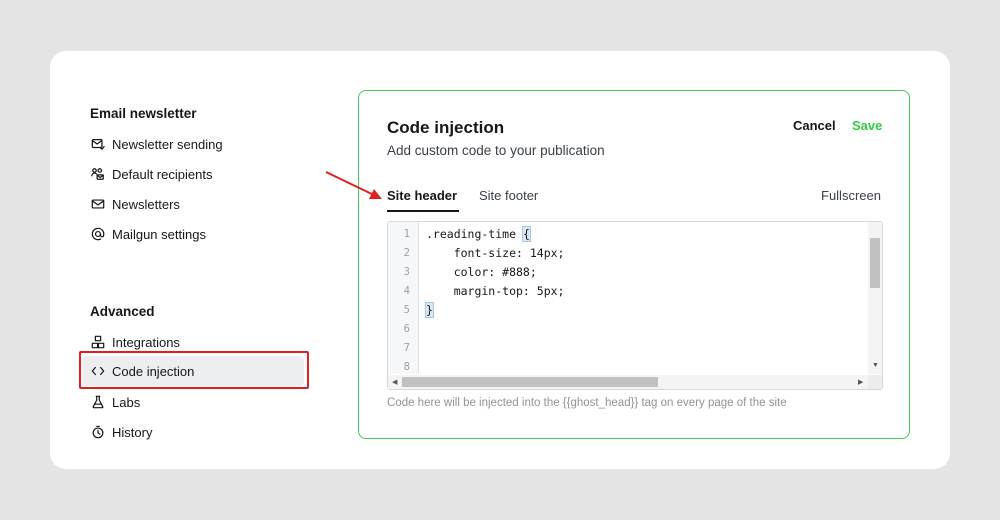  What do you see at coordinates (143, 113) in the screenshot?
I see `section-title-email-newsletter: Email newsletter` at bounding box center [143, 113].